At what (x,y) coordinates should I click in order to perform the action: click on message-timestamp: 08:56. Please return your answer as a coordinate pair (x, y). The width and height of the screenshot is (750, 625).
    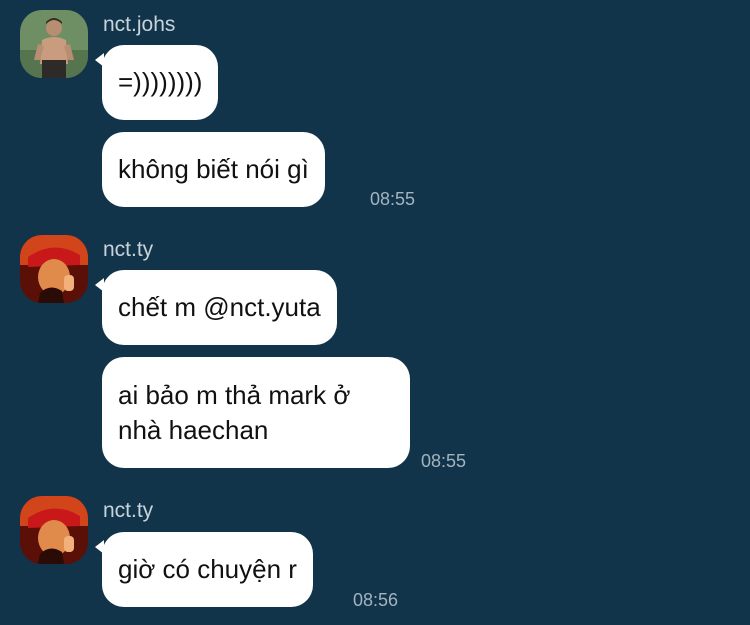
    Looking at the image, I should click on (376, 600).